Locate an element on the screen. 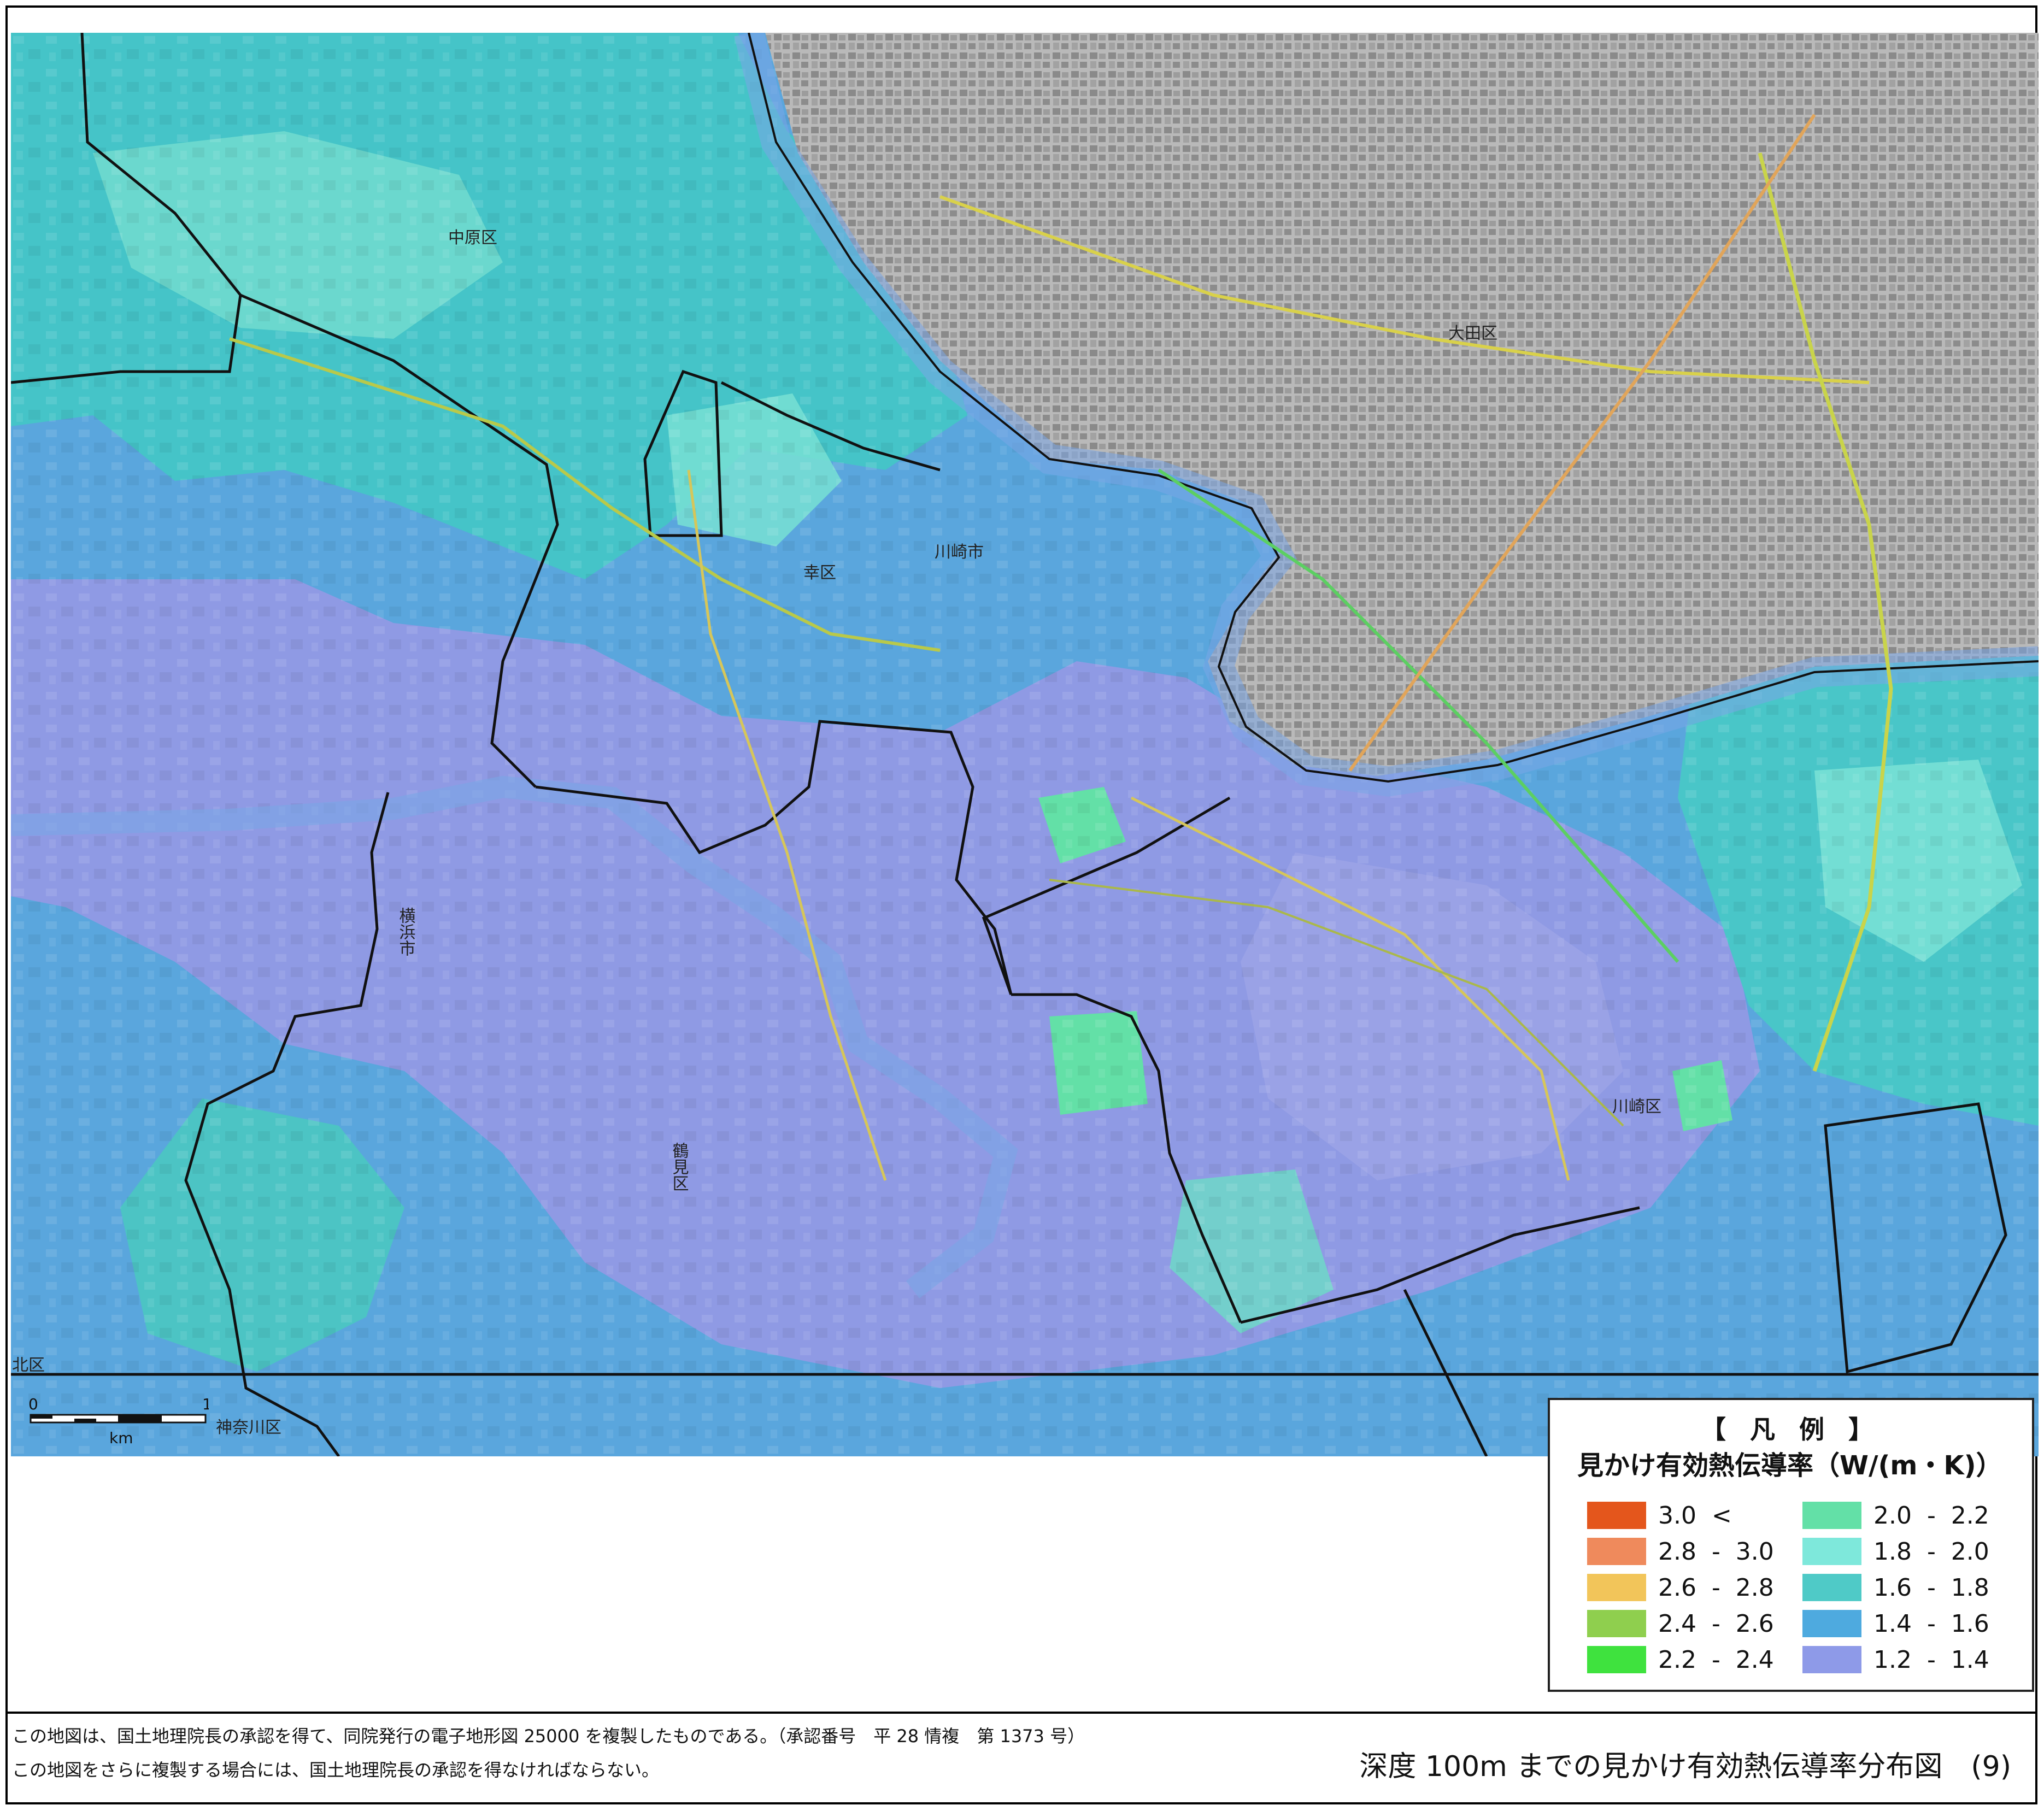 This screenshot has height=1811, width=2044. scale-bar: 0 1 km is located at coordinates (120, 1424).